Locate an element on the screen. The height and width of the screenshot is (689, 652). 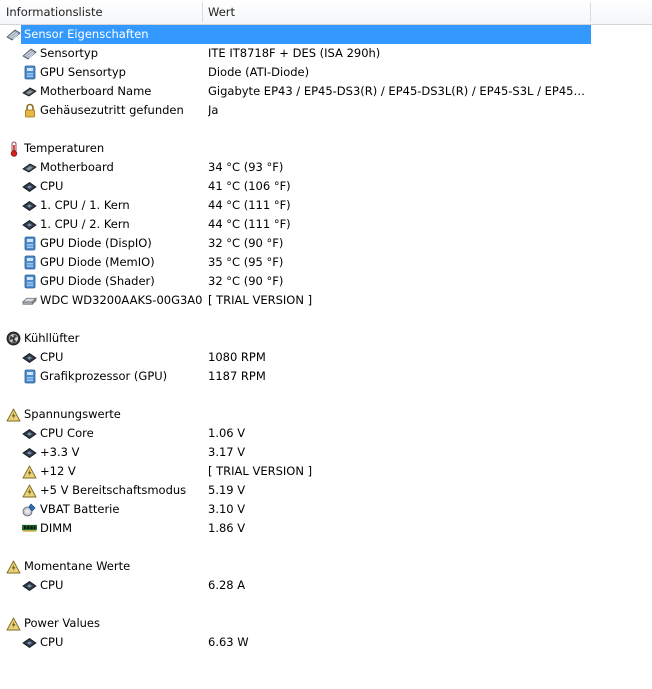
sensor-value: 1.06 V is located at coordinates (227, 433).